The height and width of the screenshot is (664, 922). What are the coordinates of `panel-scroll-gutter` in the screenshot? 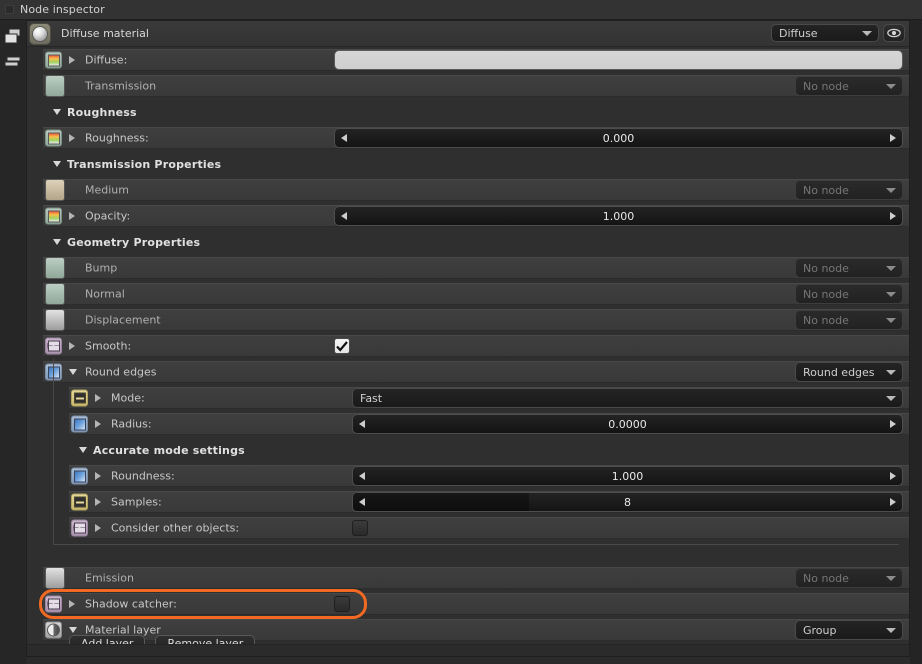 It's located at (916, 342).